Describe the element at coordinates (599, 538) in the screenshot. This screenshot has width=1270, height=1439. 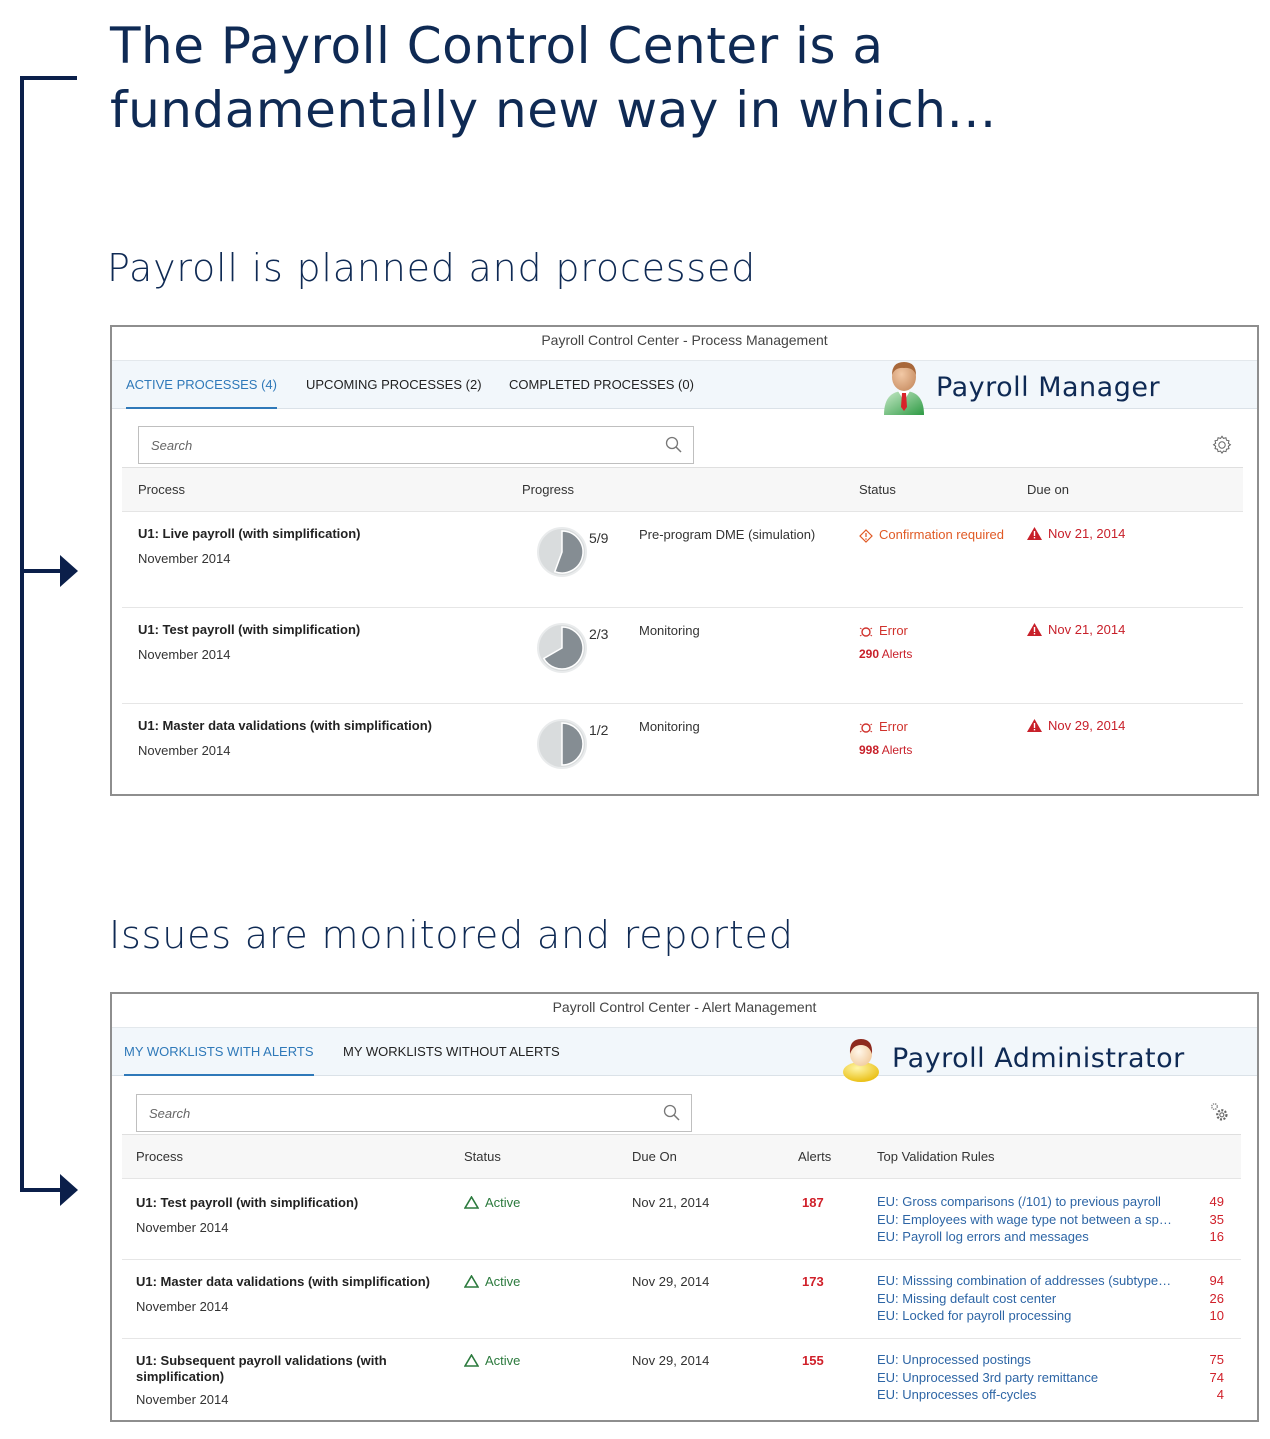
I see `progress-label: 5/9` at that location.